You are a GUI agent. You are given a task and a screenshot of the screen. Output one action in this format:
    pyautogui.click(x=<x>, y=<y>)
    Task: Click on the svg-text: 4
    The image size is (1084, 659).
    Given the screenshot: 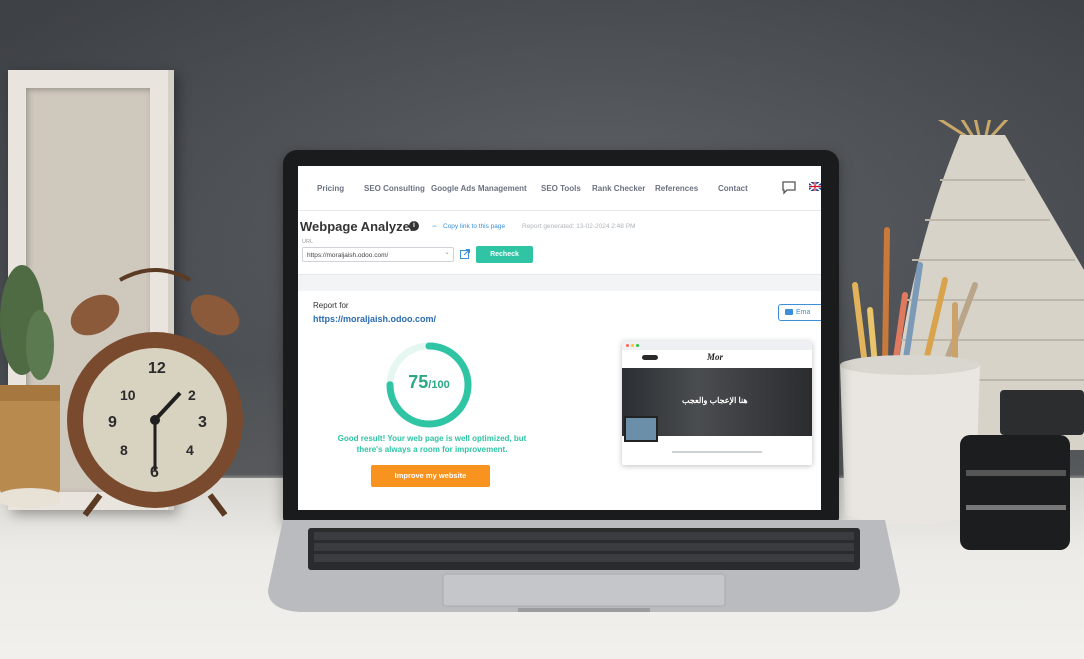 What is the action you would take?
    pyautogui.click(x=190, y=450)
    